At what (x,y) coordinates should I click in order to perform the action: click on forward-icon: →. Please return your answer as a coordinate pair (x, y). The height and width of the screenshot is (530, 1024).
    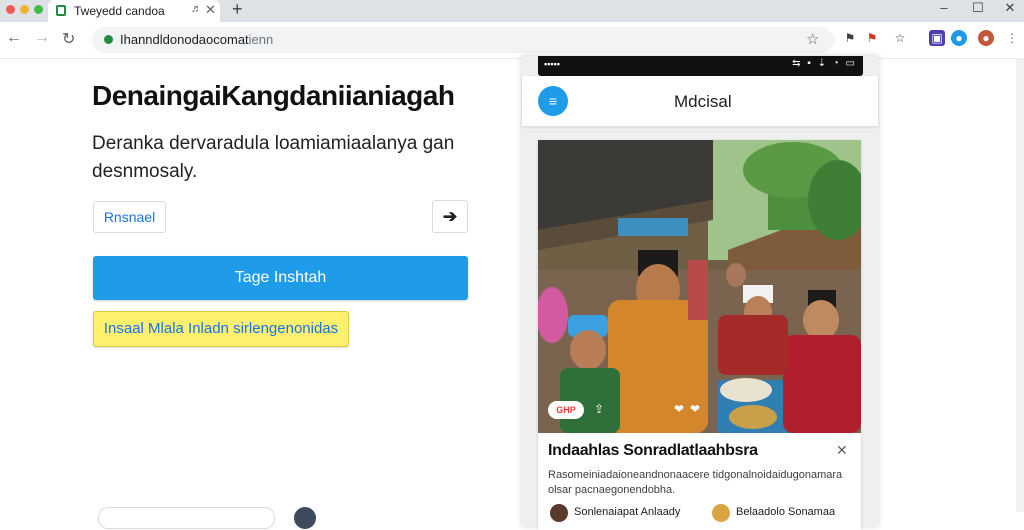
    Looking at the image, I should click on (42, 38).